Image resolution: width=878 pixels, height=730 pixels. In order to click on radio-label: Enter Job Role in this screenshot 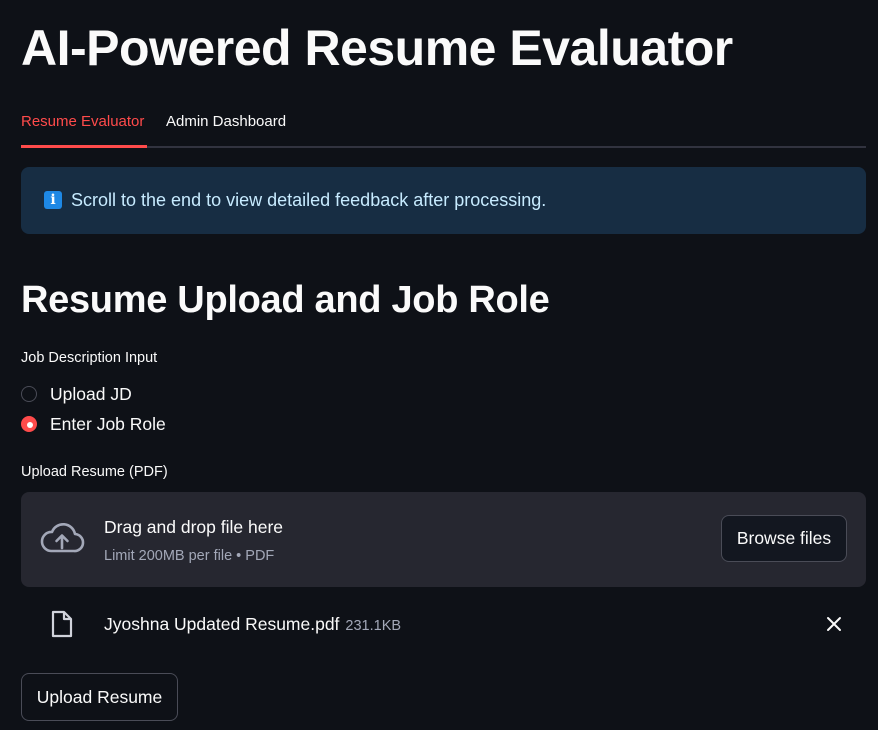, I will do `click(108, 424)`.